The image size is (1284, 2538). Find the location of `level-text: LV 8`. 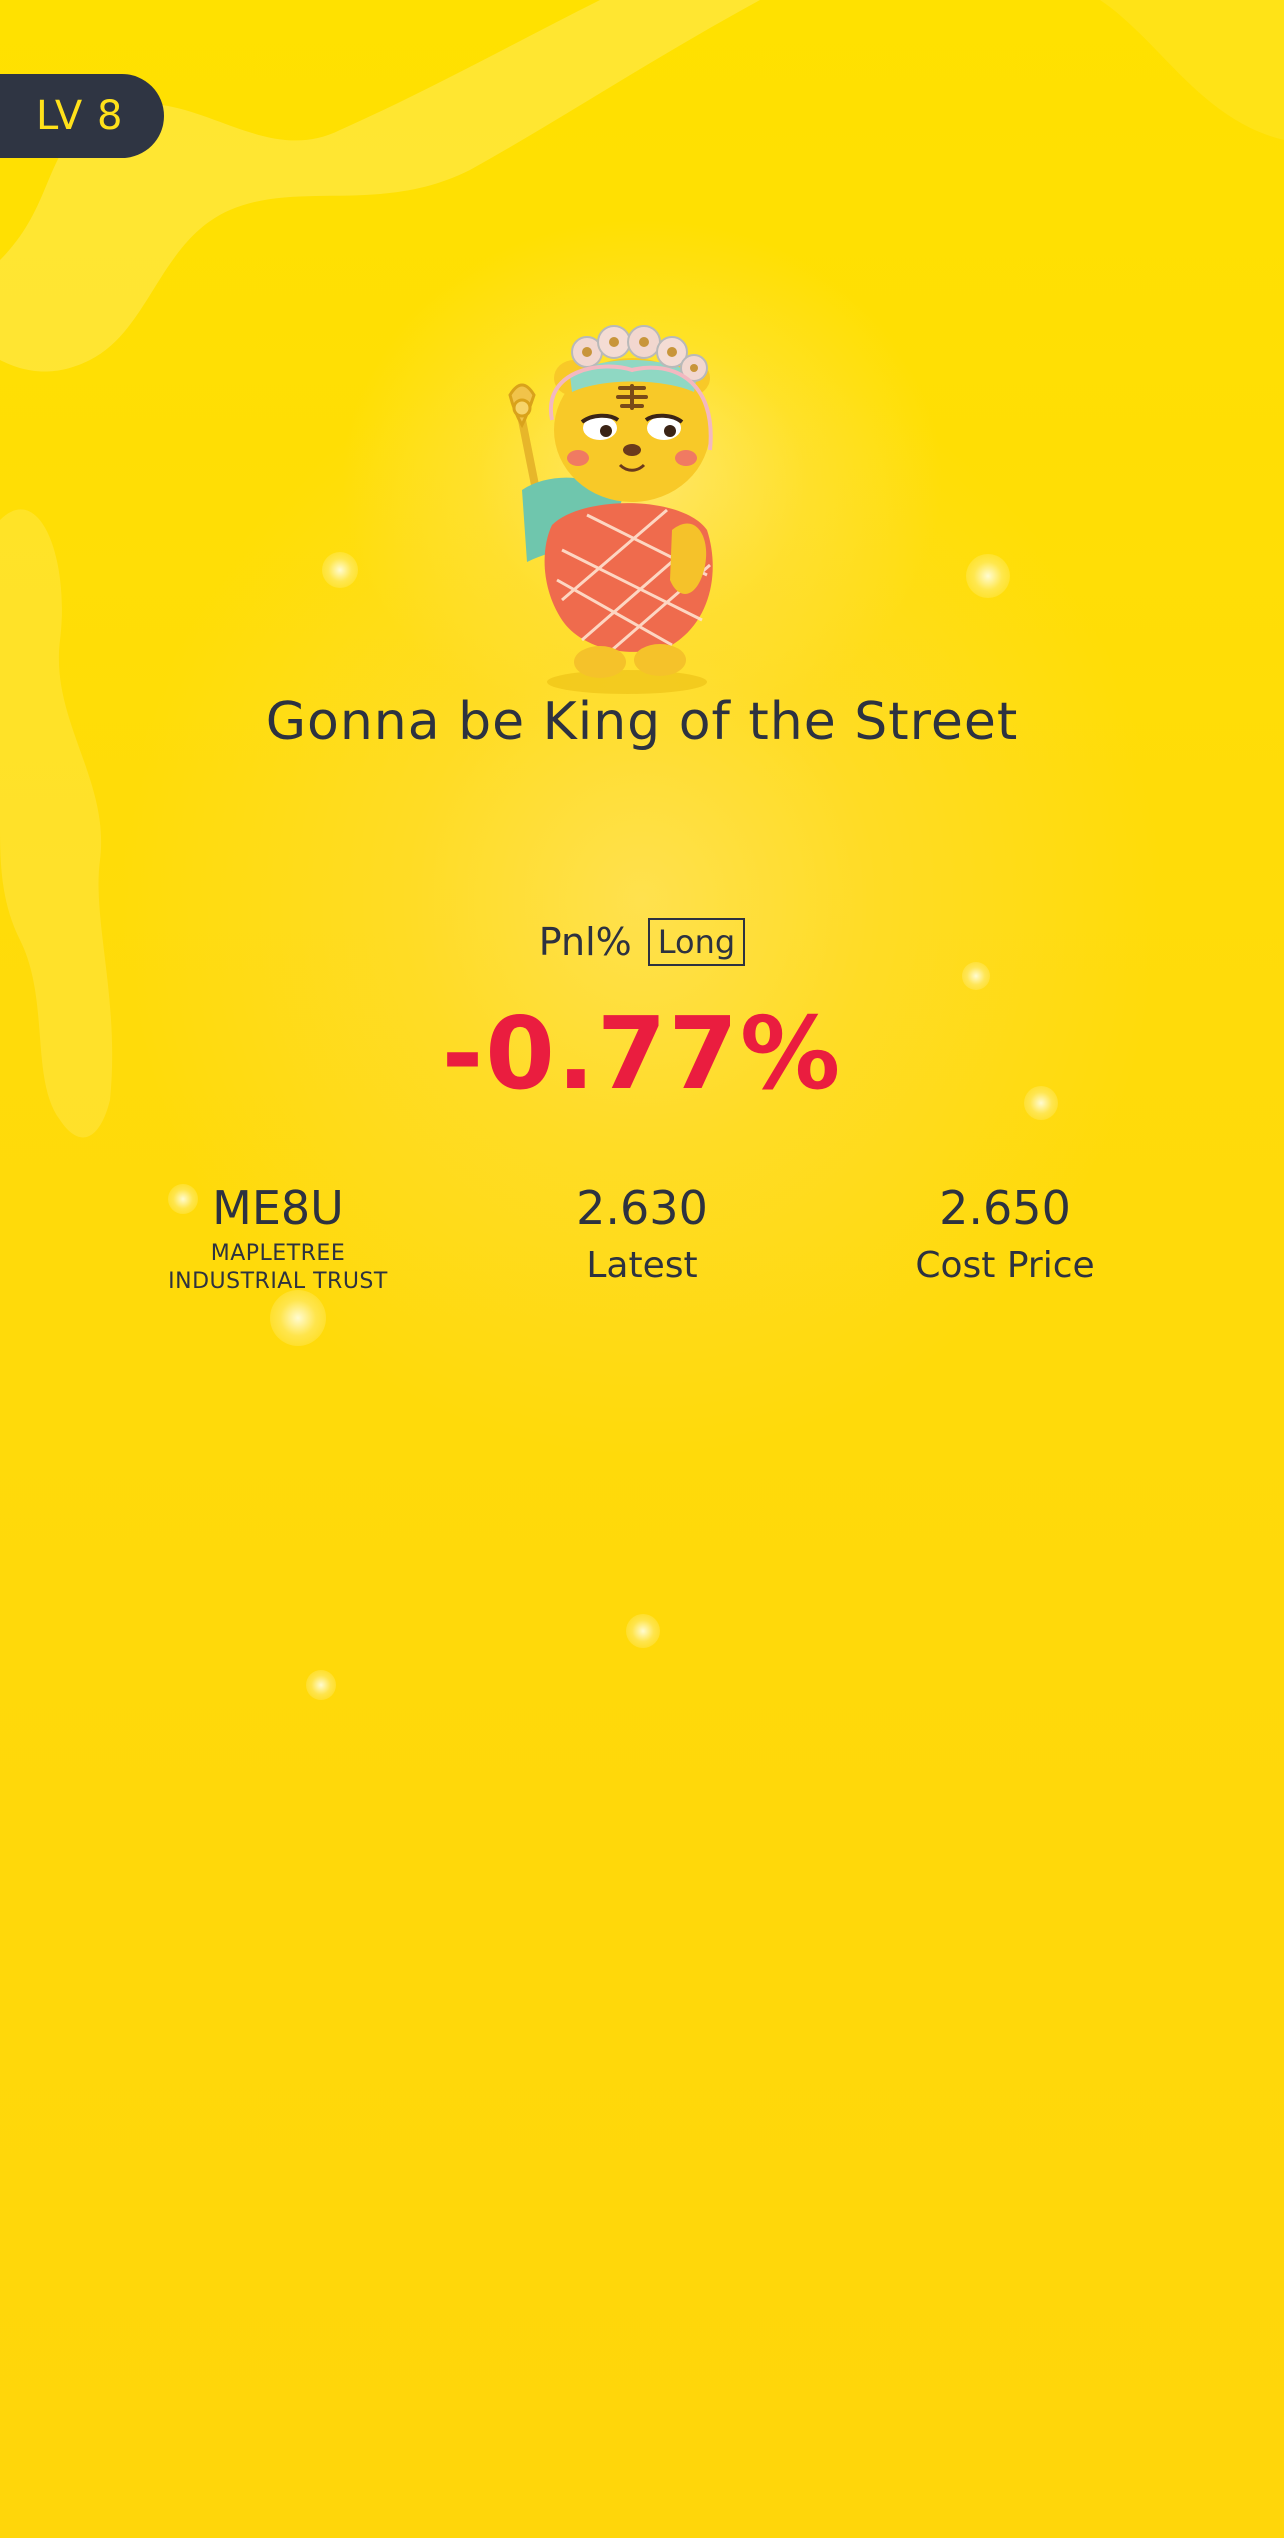

level-text: LV 8 is located at coordinates (80, 116).